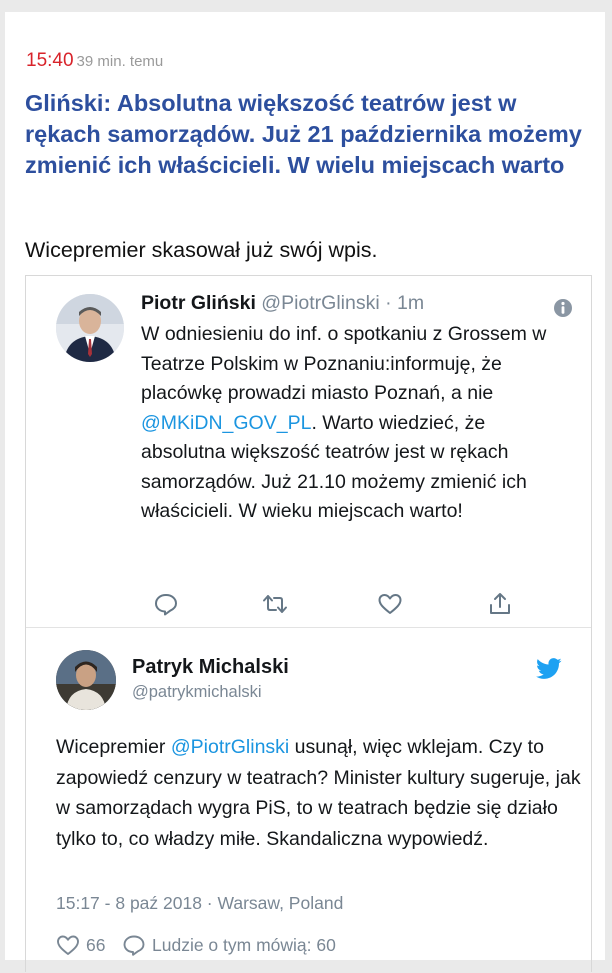 The height and width of the screenshot is (973, 612). I want to click on tweet-actions, so click(331, 604).